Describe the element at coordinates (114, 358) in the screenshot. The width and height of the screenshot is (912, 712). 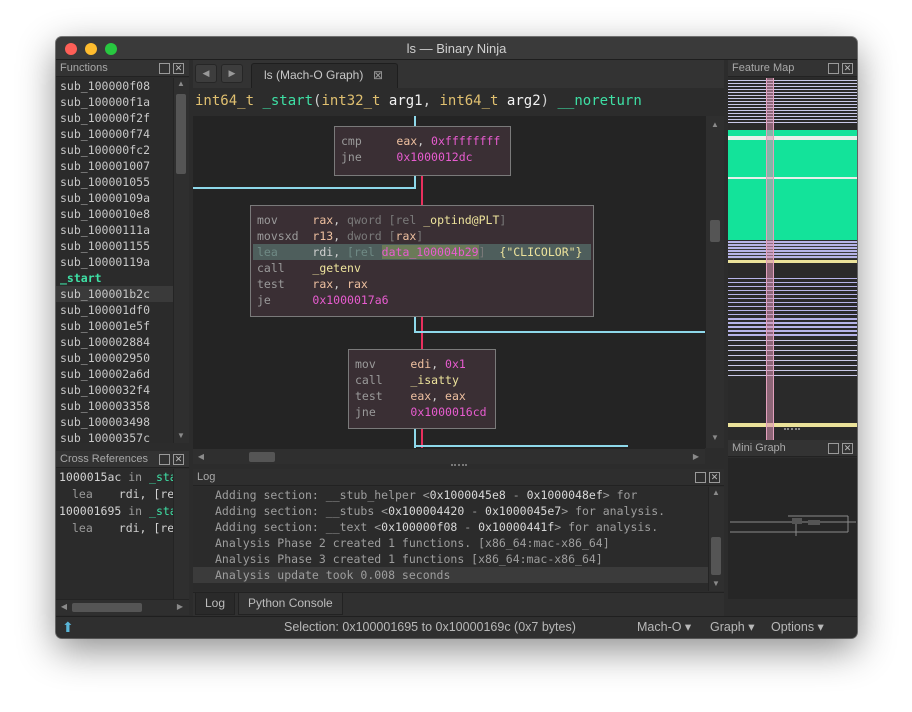
I see `function-list-item: sub_100002950` at that location.